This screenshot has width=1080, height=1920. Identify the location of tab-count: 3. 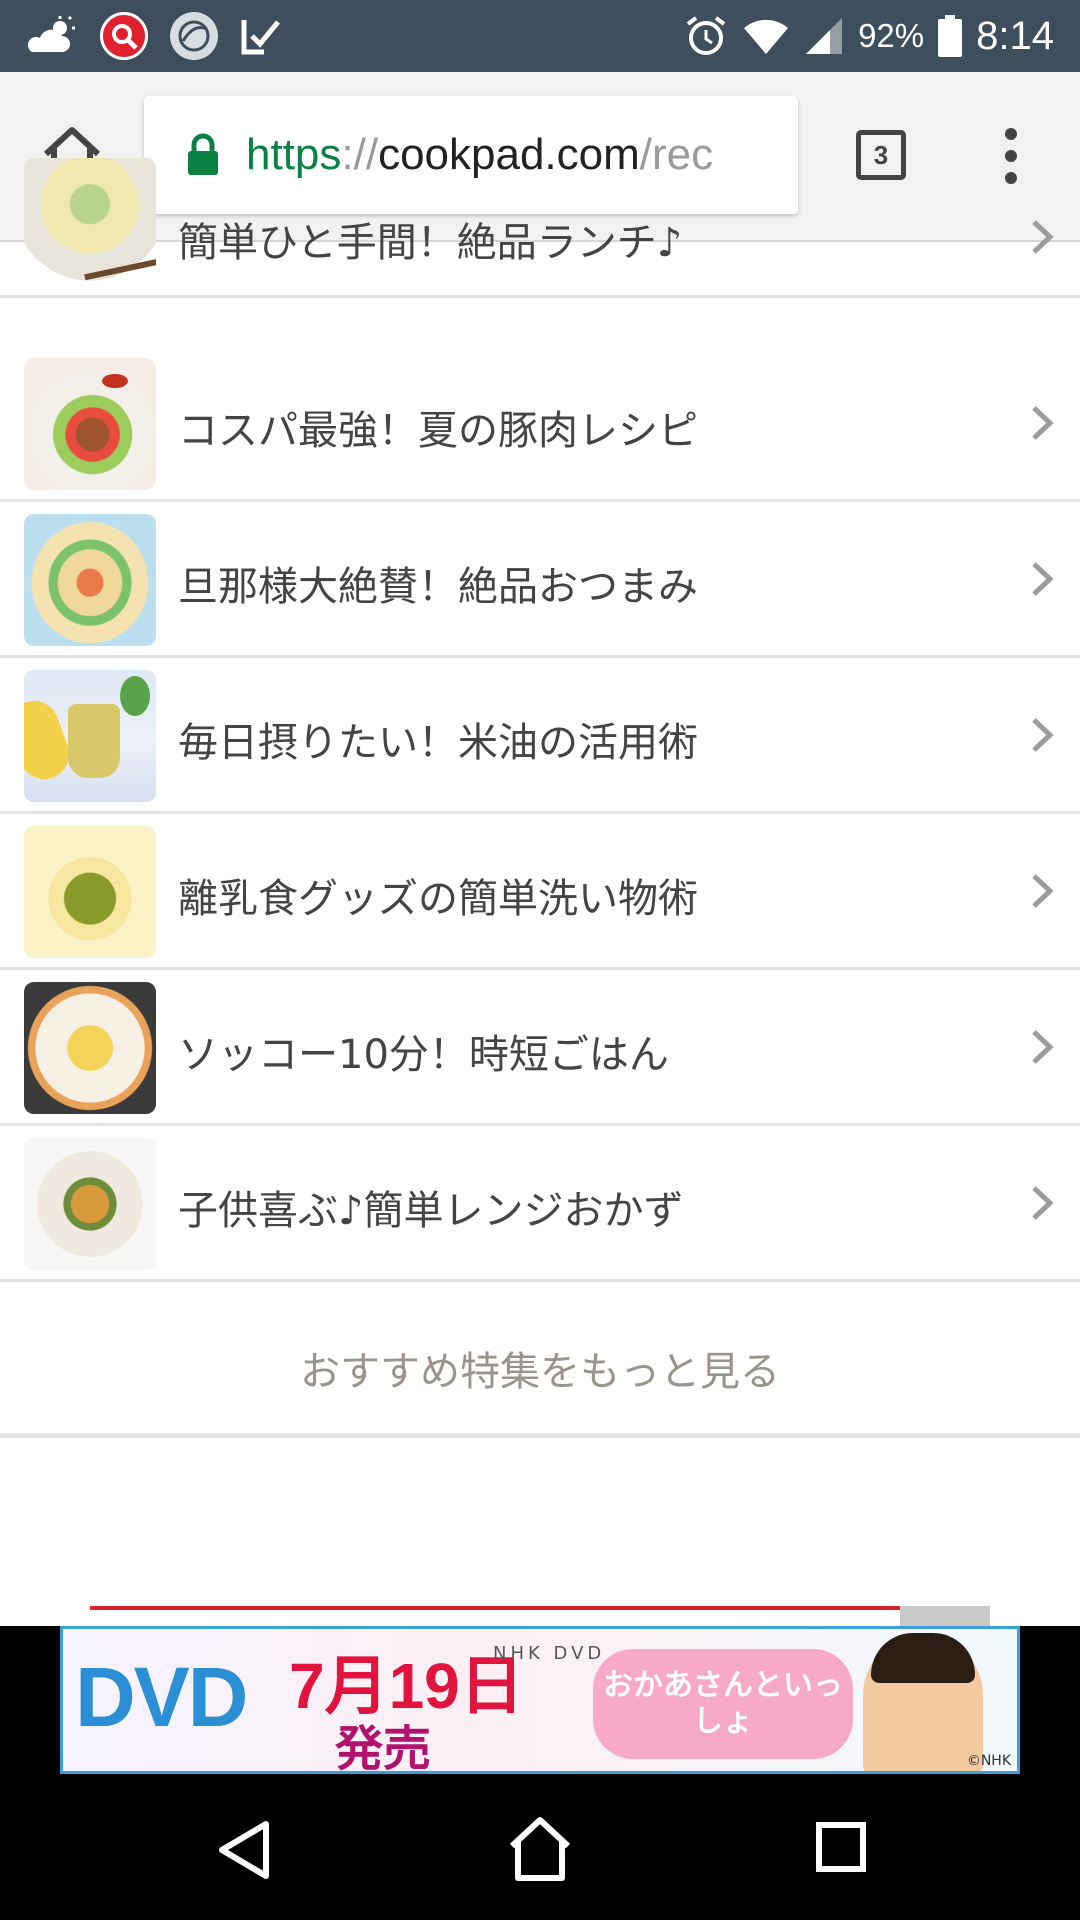
(881, 154).